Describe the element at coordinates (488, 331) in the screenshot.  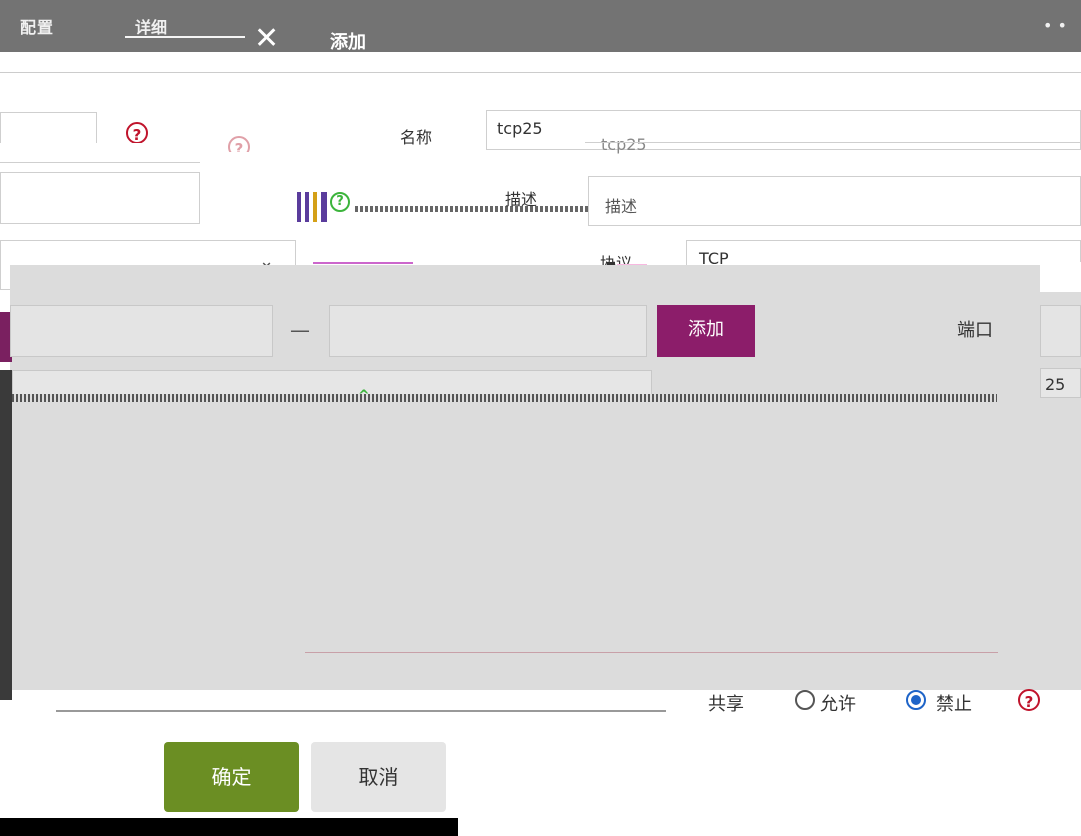
I see `range-end-input` at that location.